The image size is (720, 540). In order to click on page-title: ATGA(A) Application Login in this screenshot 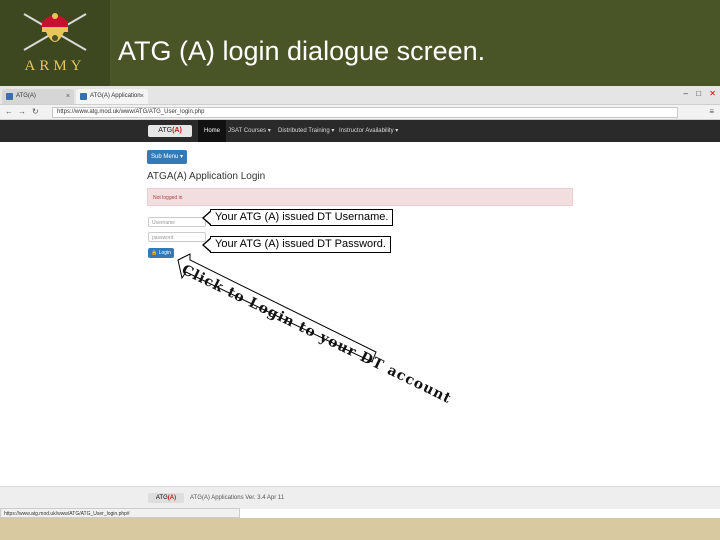, I will do `click(206, 176)`.